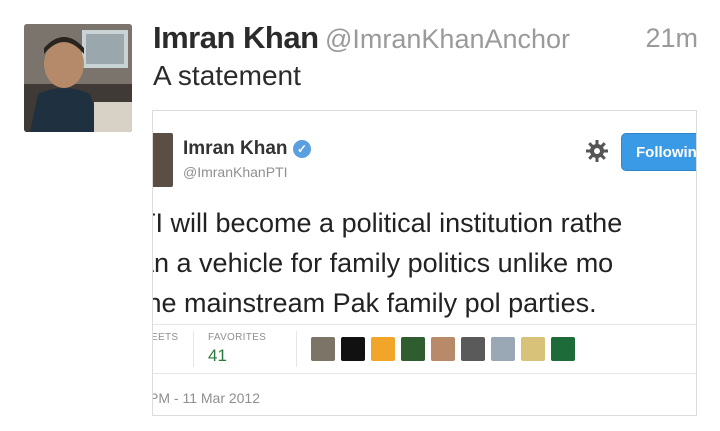 The width and height of the screenshot is (720, 431). I want to click on tweet-timestamp: 21m, so click(671, 38).